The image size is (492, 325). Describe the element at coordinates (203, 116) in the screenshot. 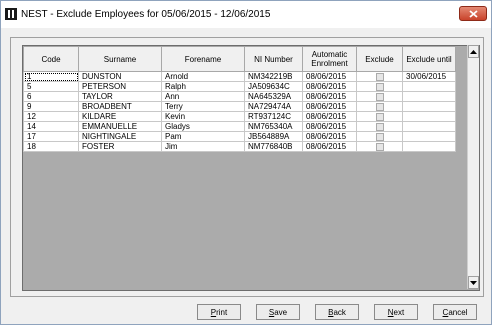

I see `forename-cell: Kevin` at that location.